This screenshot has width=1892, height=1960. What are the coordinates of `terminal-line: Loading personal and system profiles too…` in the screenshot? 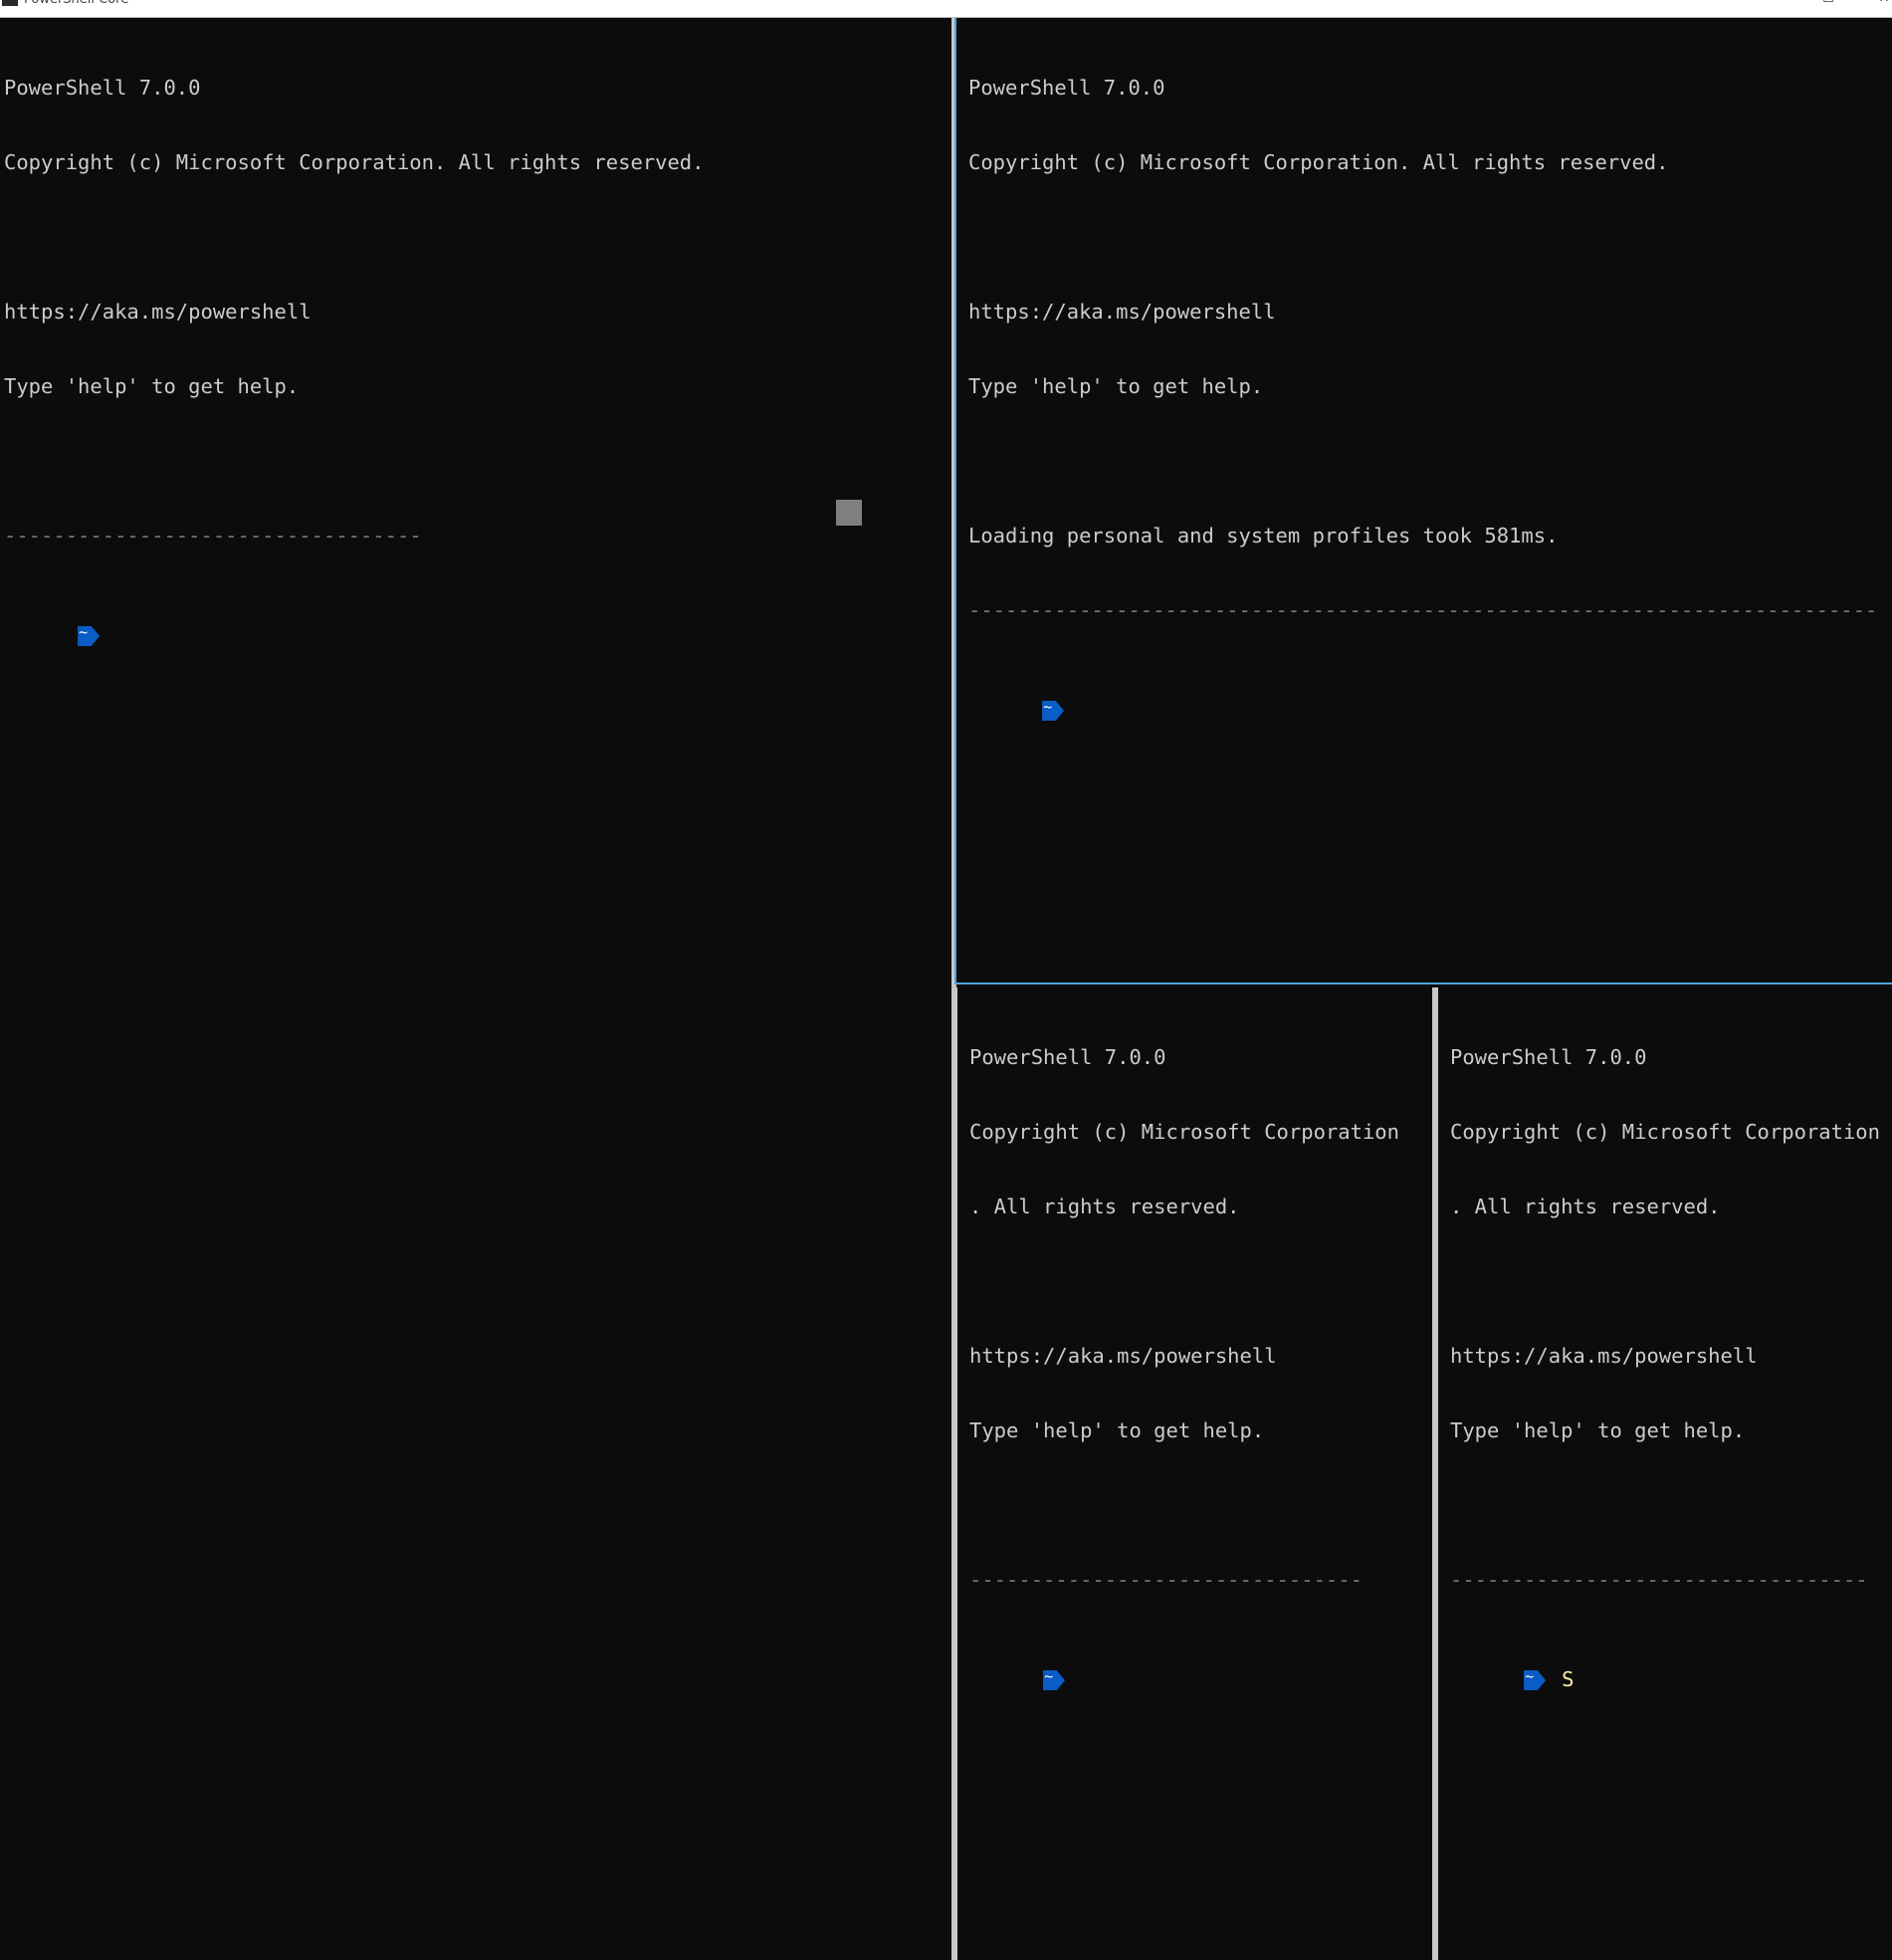 It's located at (1264, 535).